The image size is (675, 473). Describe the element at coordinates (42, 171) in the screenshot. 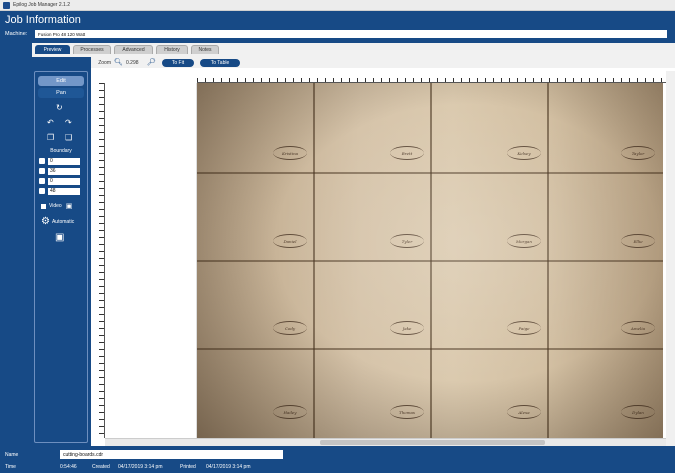

I see `boundary-width-icon` at that location.